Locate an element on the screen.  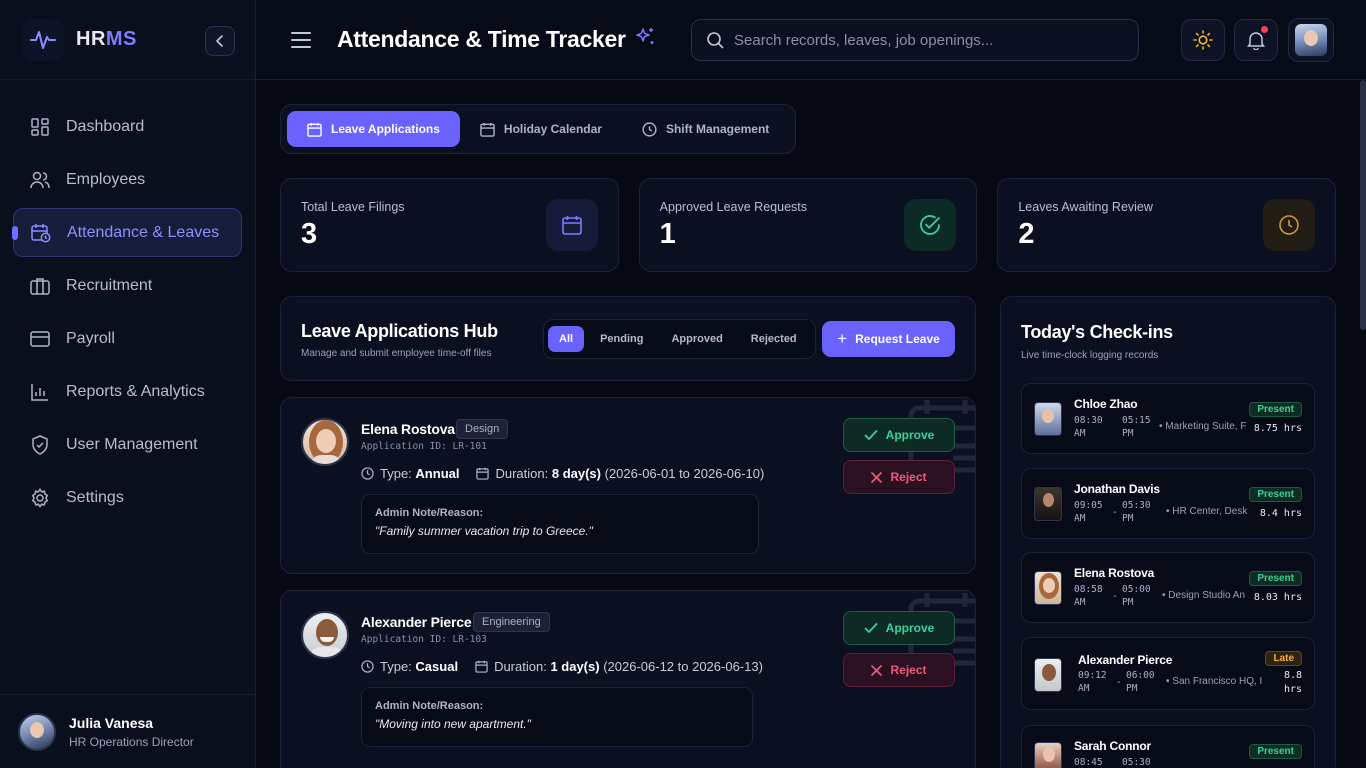
check-circle-icon is located at coordinates (930, 225).